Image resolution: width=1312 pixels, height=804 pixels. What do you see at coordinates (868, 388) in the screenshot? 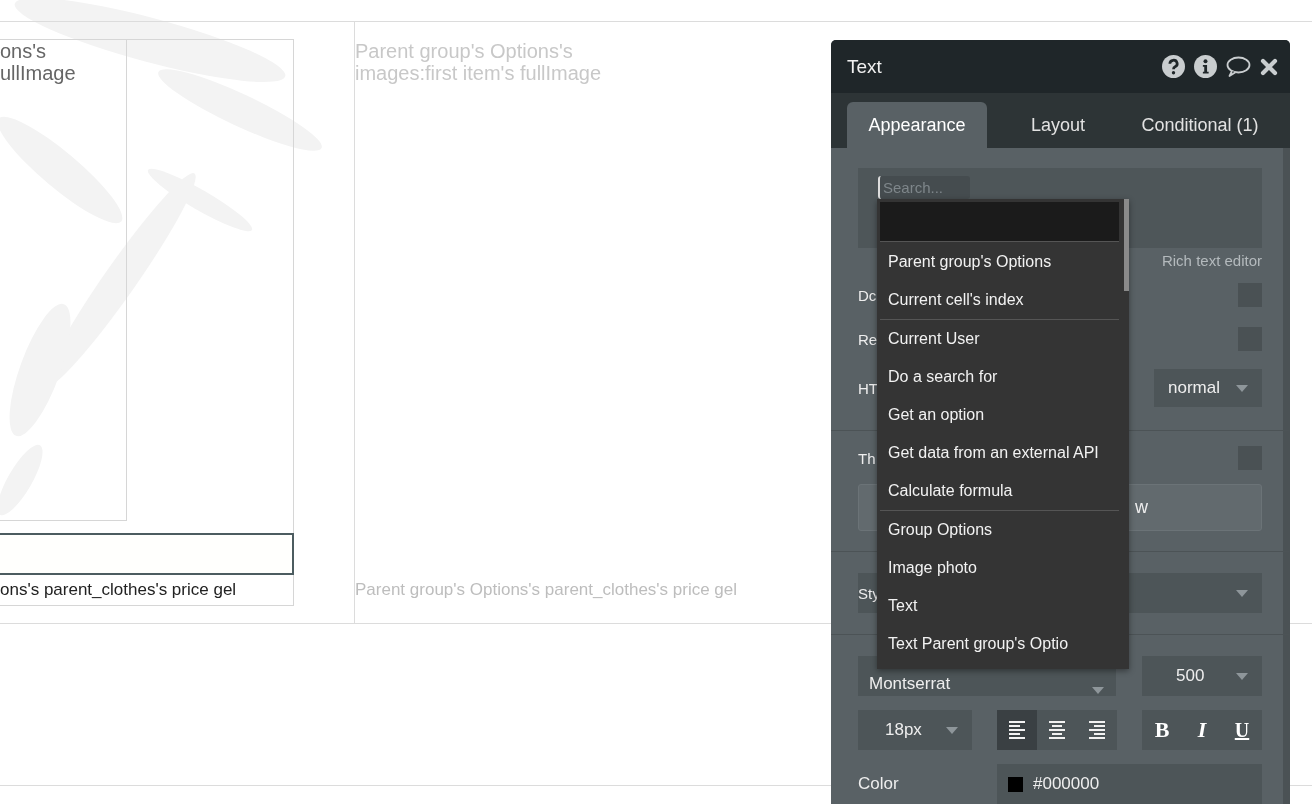
I see `field-label: HT` at bounding box center [868, 388].